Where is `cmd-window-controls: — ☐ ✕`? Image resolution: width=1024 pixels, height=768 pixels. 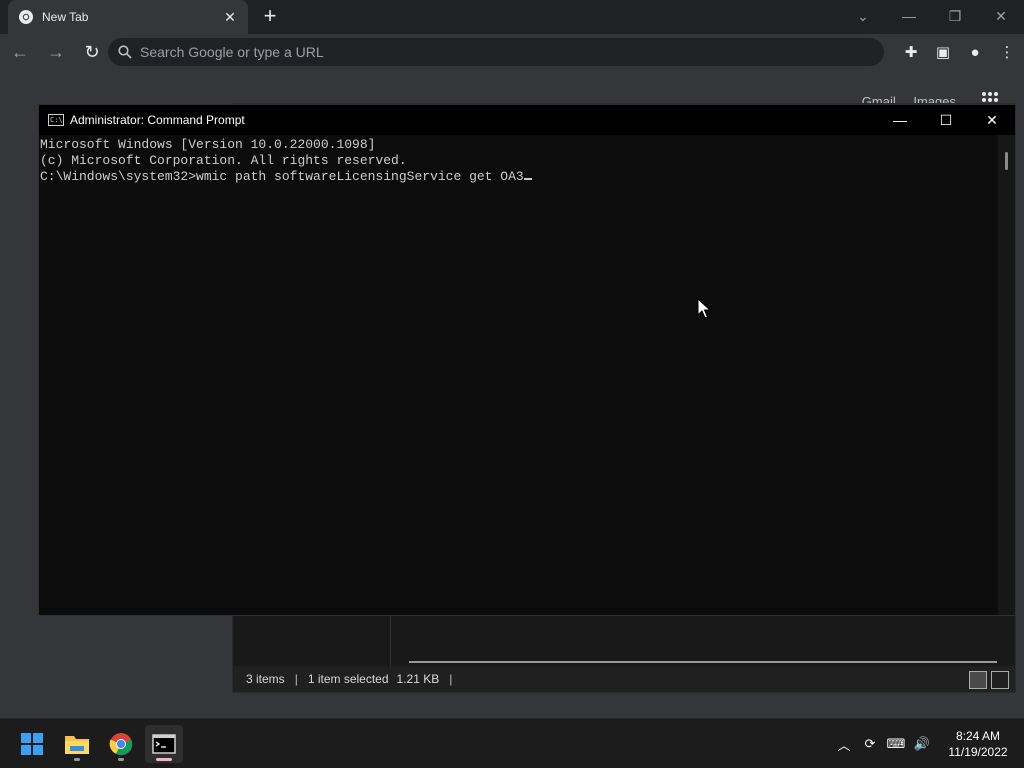
cmd-window-controls: — ☐ ✕ is located at coordinates (946, 120).